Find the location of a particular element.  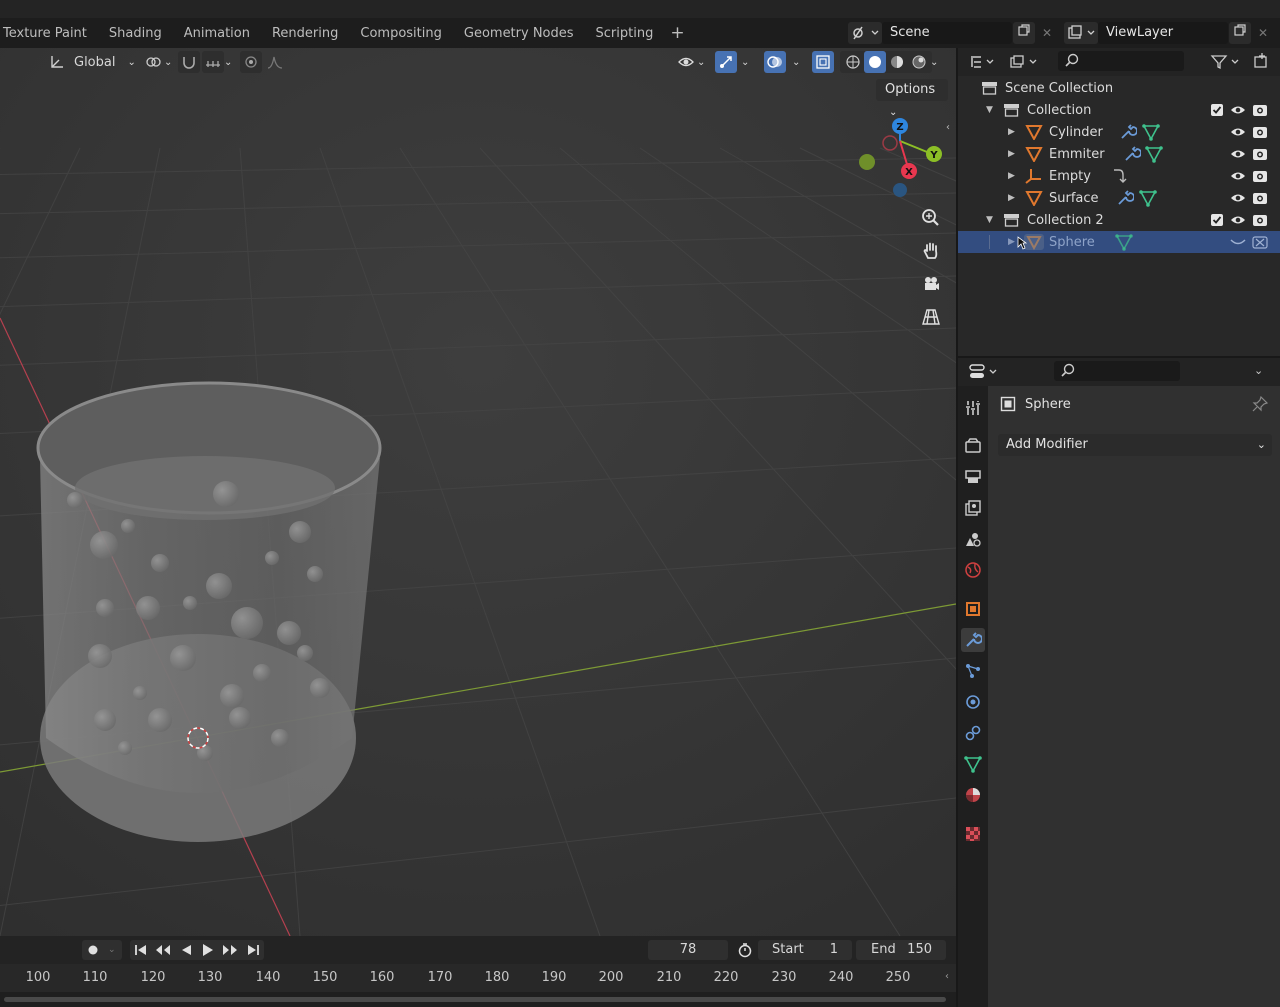

tab-animation: Animation is located at coordinates (217, 33).